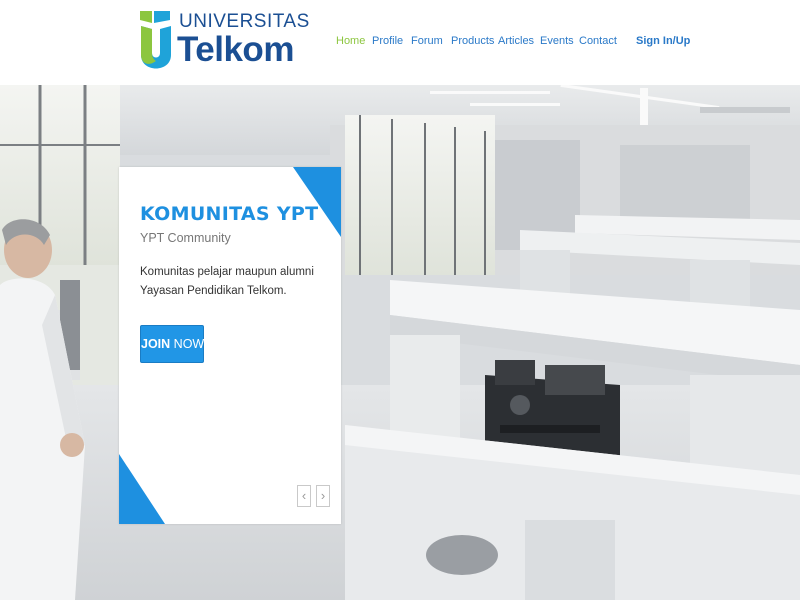 This screenshot has height=600, width=800. What do you see at coordinates (304, 496) in the screenshot?
I see `chevron-left-icon: ‹` at bounding box center [304, 496].